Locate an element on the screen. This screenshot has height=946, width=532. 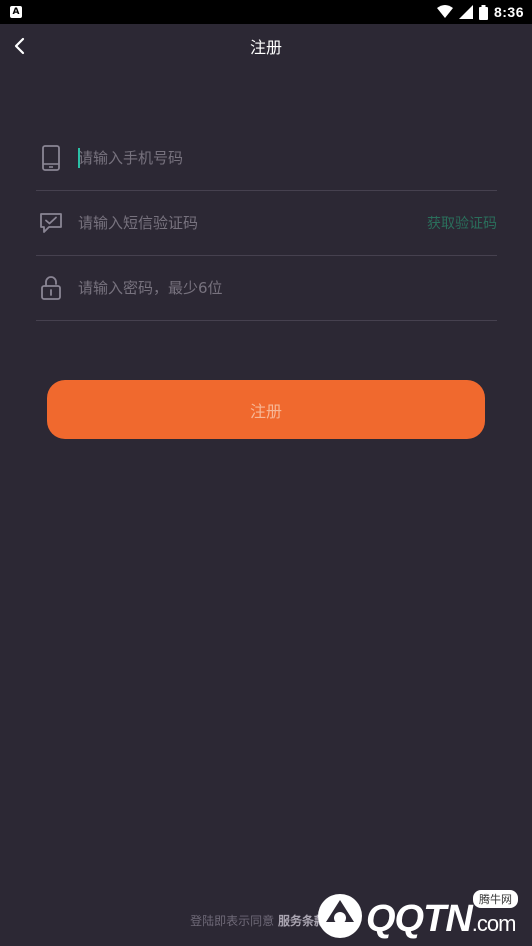
status-time: 8:36 is located at coordinates (508, 12).